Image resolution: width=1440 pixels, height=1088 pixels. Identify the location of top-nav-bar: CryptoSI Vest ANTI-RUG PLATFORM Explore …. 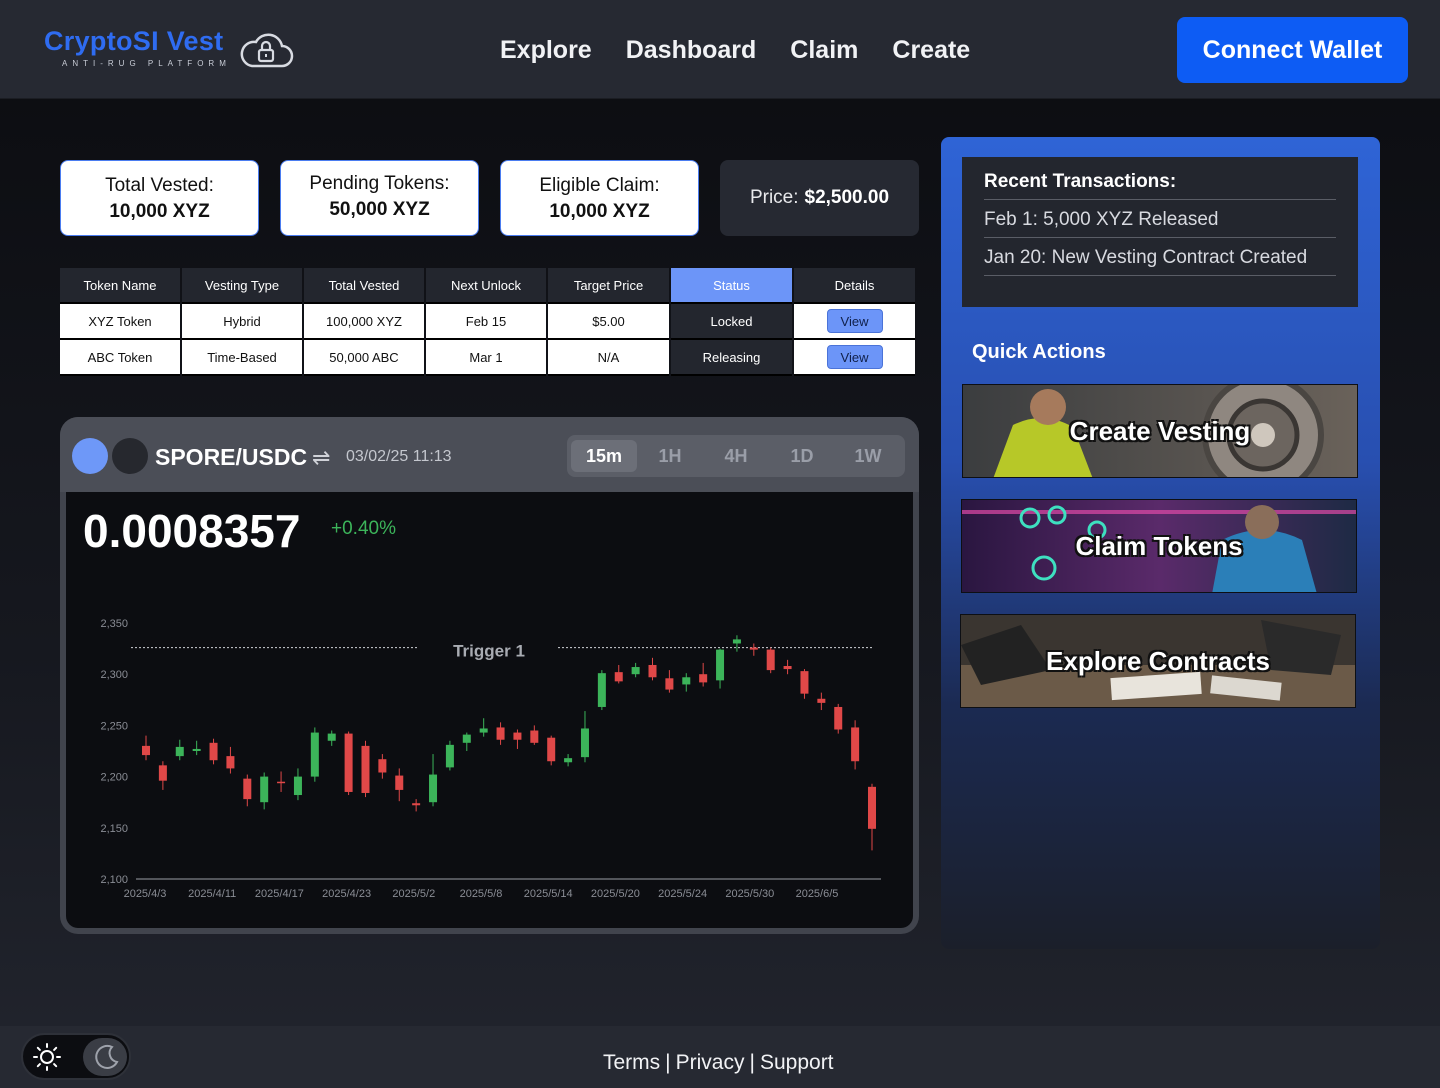
(720, 49).